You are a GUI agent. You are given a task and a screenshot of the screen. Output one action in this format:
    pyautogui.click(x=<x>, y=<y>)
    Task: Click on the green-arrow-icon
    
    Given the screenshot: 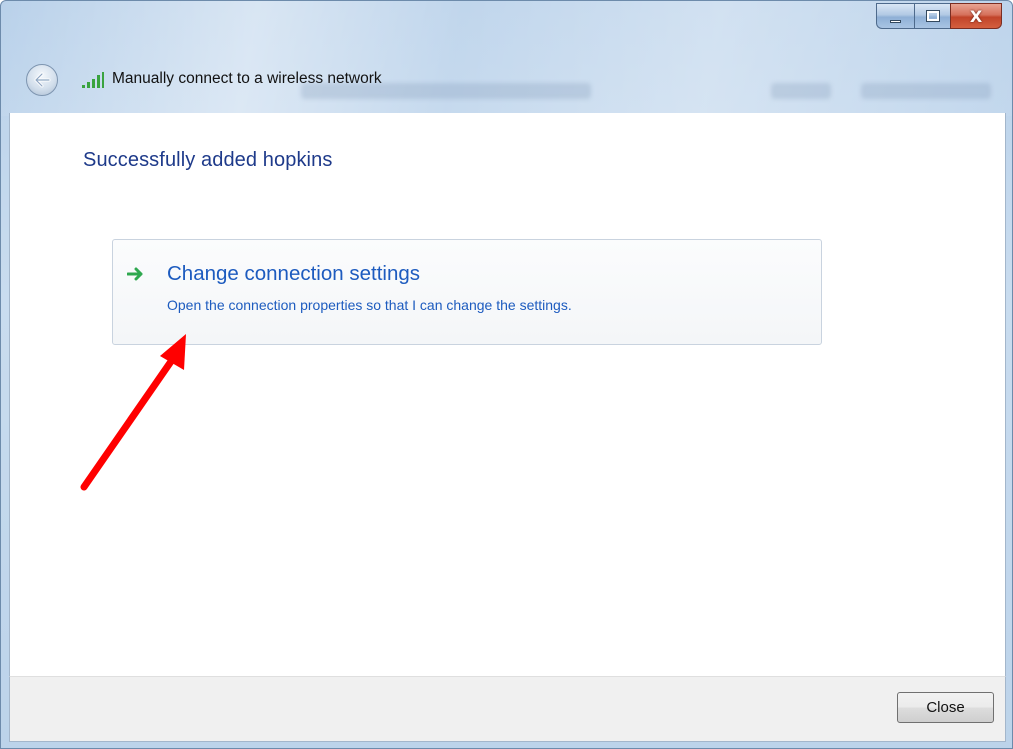 What is the action you would take?
    pyautogui.click(x=135, y=274)
    